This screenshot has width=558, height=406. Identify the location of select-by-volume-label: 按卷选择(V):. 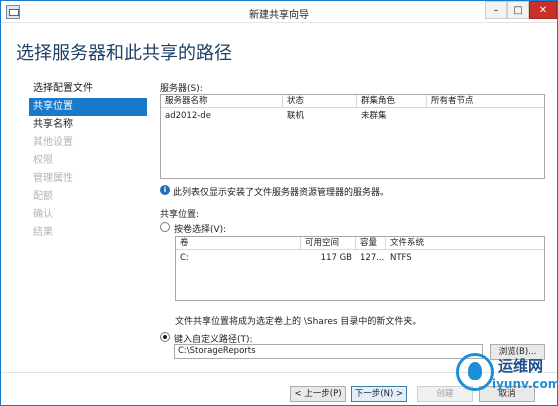
(200, 228).